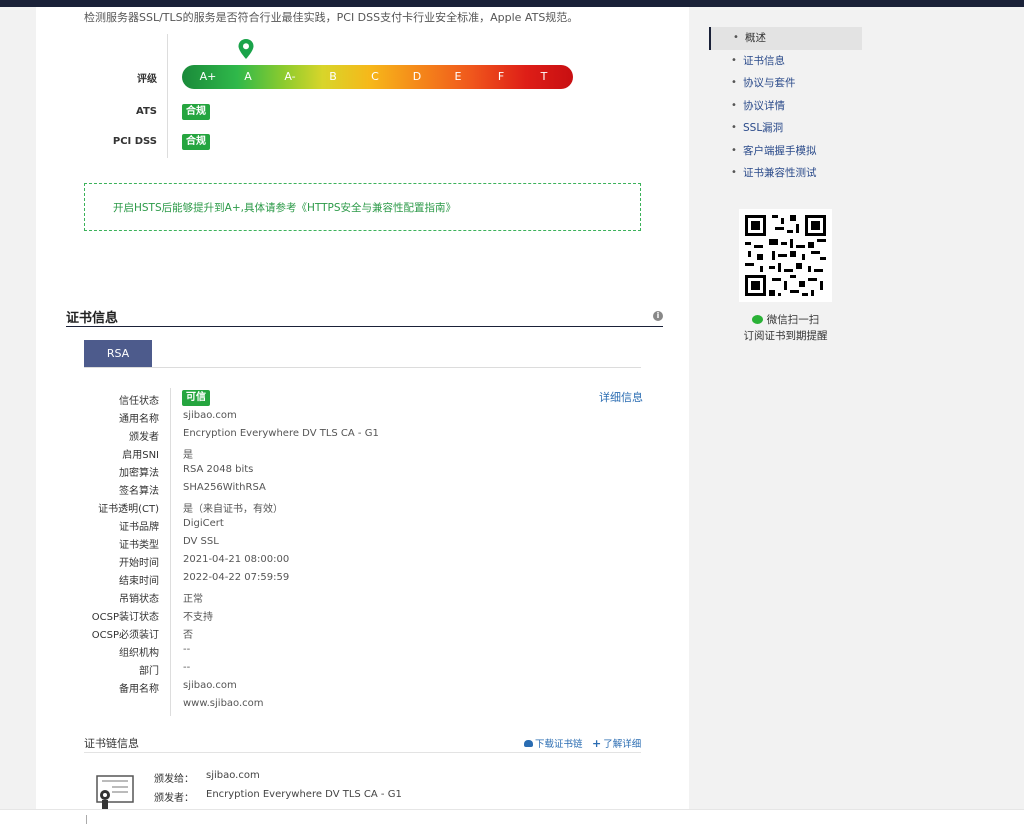 The height and width of the screenshot is (824, 1024). Describe the element at coordinates (597, 743) in the screenshot. I see `plus-icon: +` at that location.